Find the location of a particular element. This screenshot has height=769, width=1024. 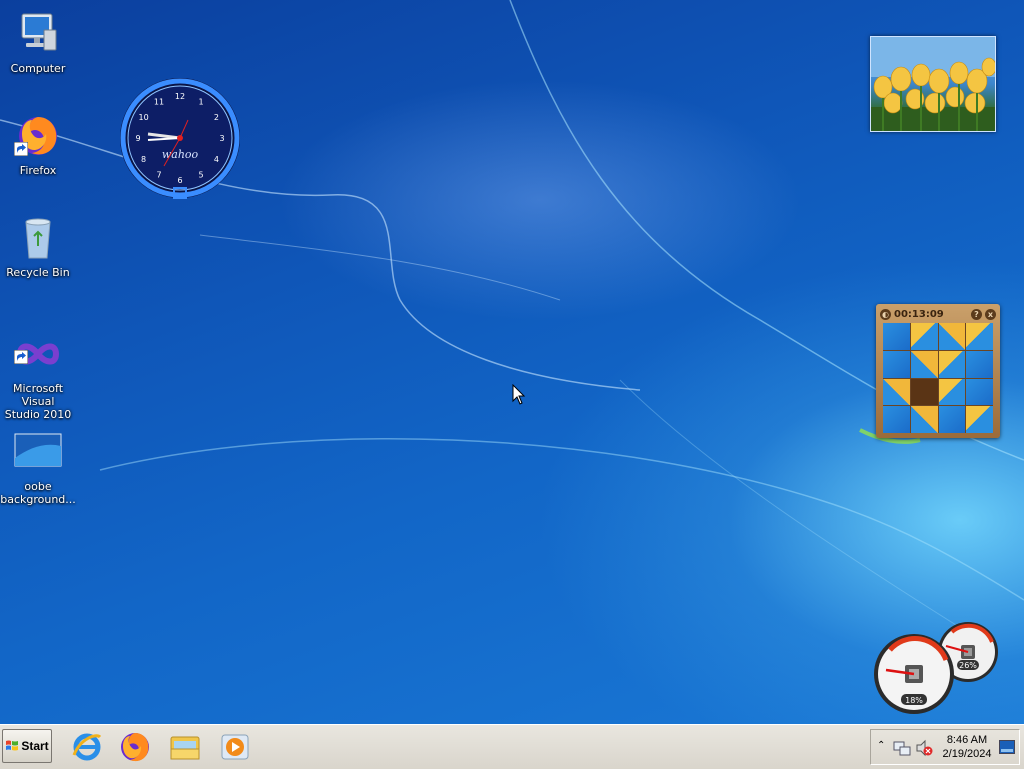

puzzle-empty-slot is located at coordinates (924, 392).